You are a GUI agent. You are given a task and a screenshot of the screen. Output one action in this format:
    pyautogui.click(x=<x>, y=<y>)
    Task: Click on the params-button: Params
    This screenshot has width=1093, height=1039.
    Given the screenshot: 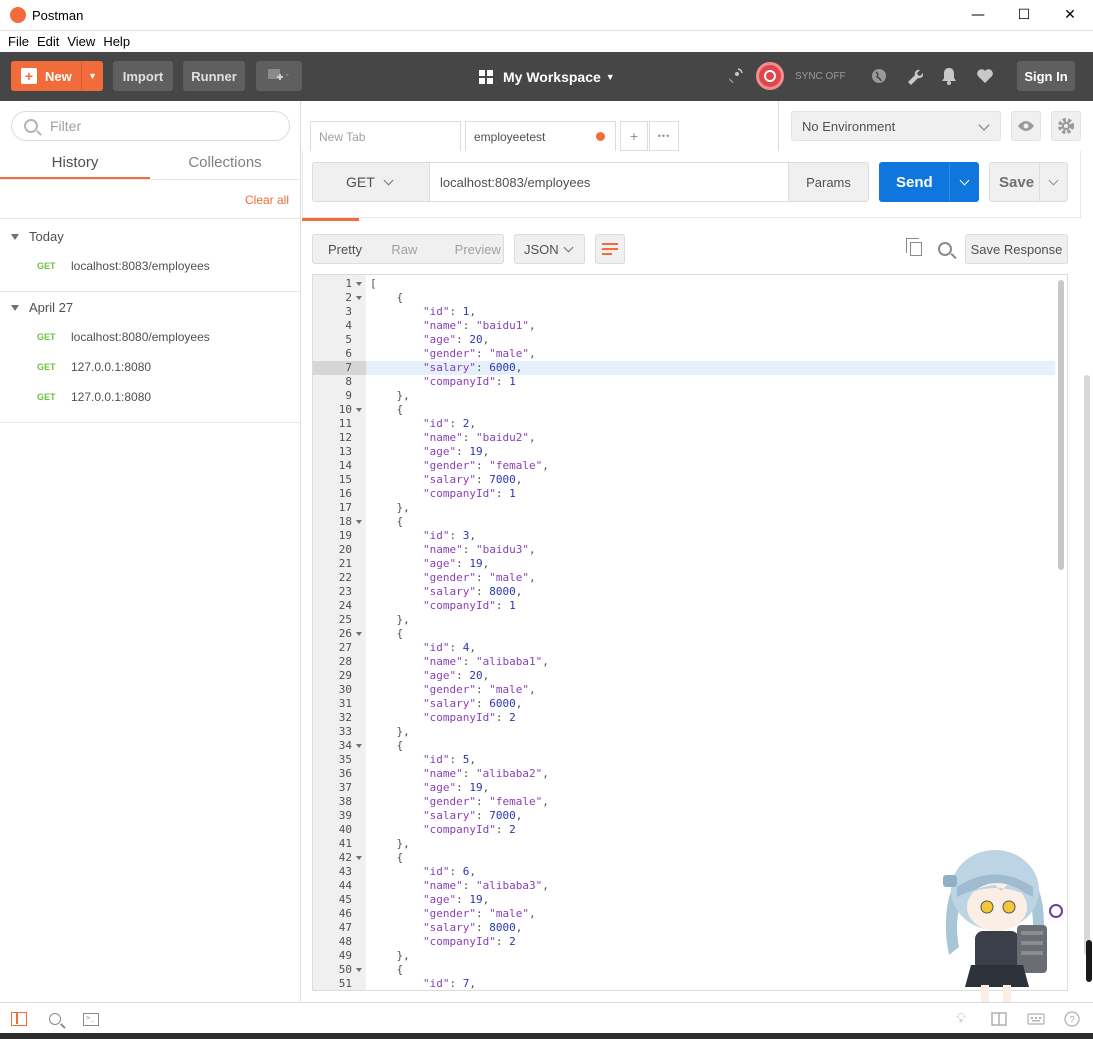 What is the action you would take?
    pyautogui.click(x=829, y=182)
    